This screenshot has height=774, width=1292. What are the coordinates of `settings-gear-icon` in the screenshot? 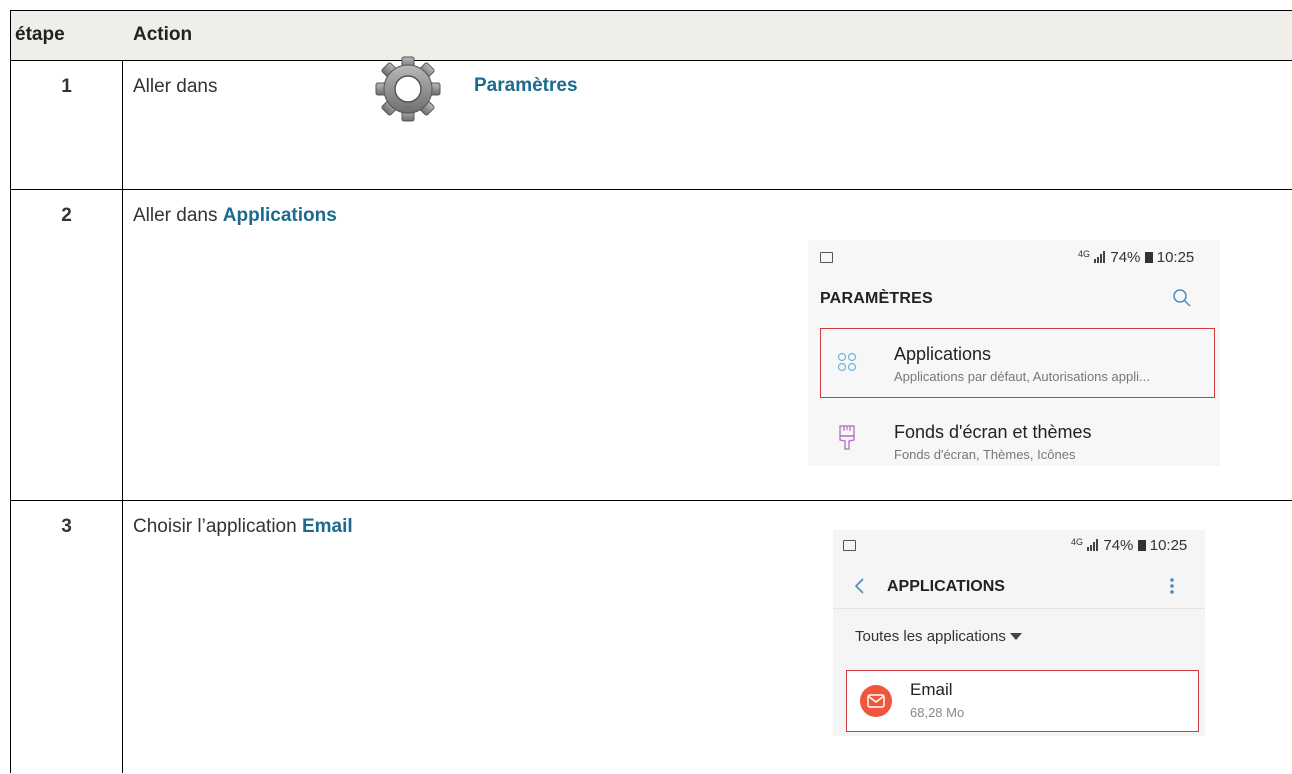 It's located at (408, 89).